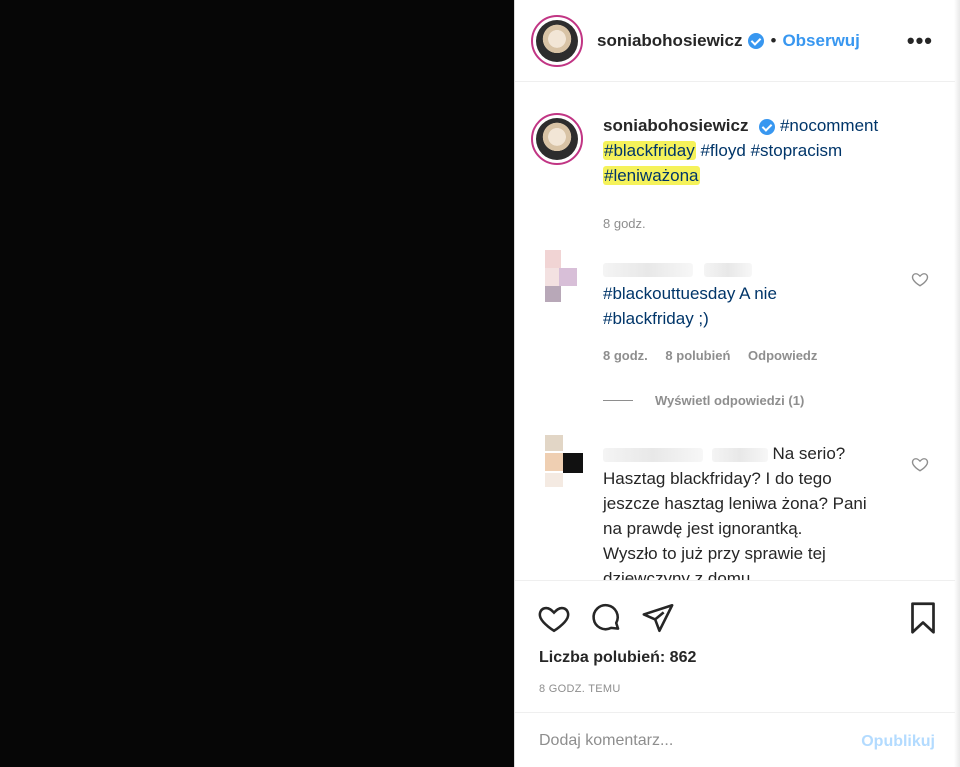  What do you see at coordinates (923, 618) in the screenshot?
I see `bookmark-icon` at bounding box center [923, 618].